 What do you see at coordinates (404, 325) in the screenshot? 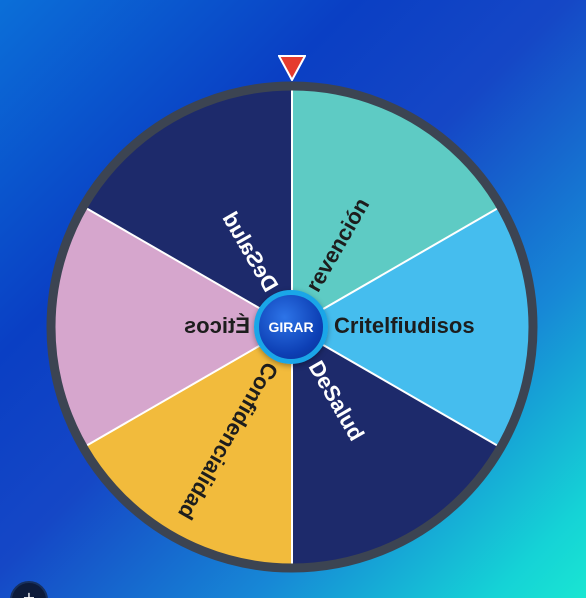
I see `segment-label: Critelfiudisos` at bounding box center [404, 325].